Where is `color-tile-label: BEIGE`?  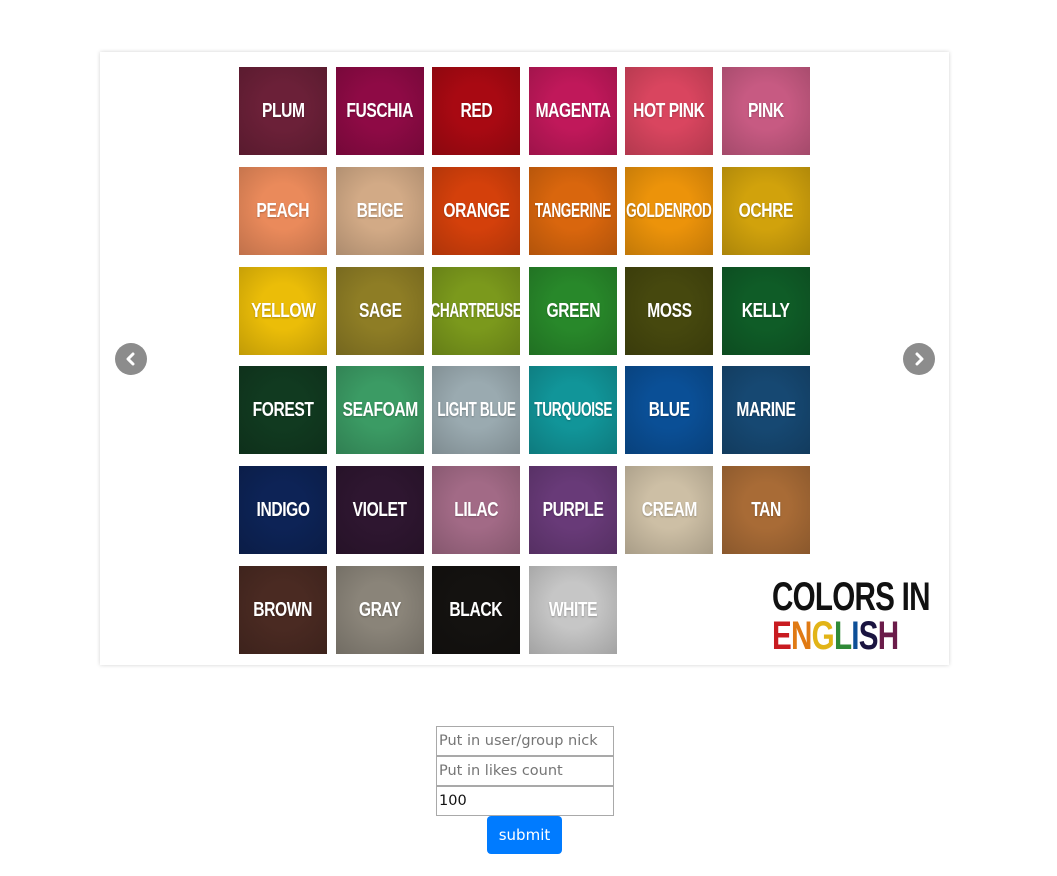
color-tile-label: BEIGE is located at coordinates (380, 210).